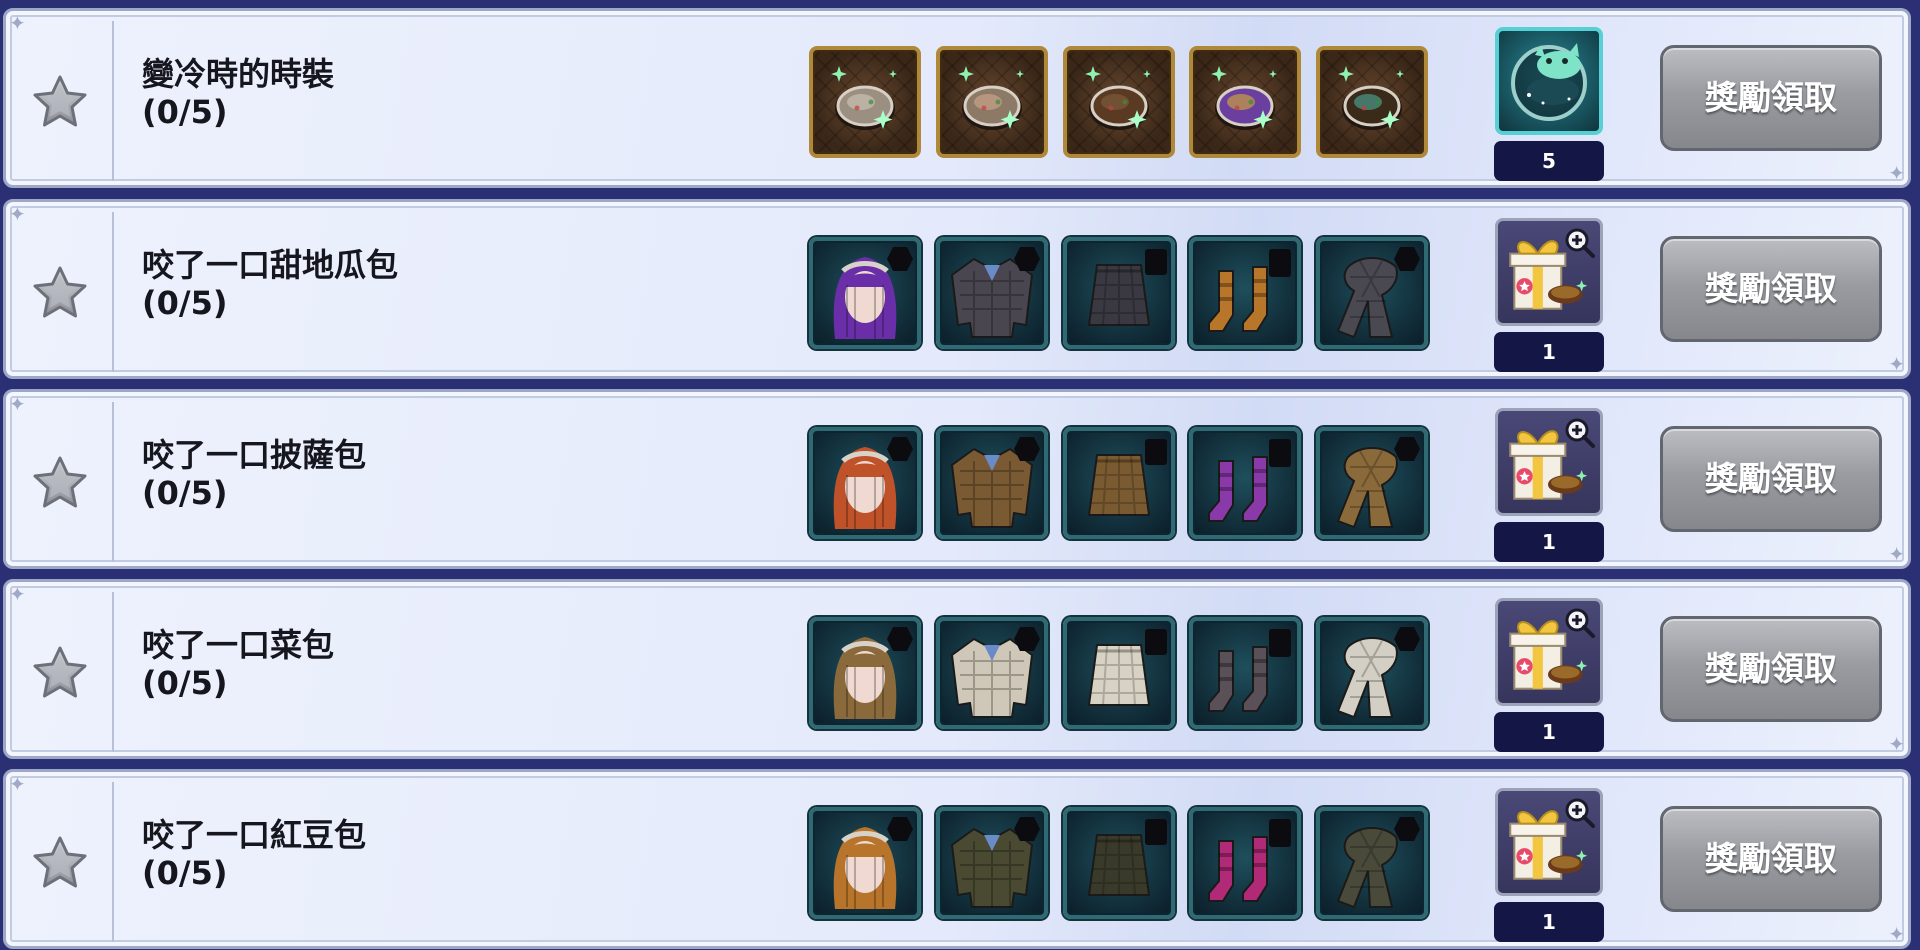 This screenshot has height=950, width=1920. Describe the element at coordinates (1549, 161) in the screenshot. I see `reward-count-badge: 5` at that location.